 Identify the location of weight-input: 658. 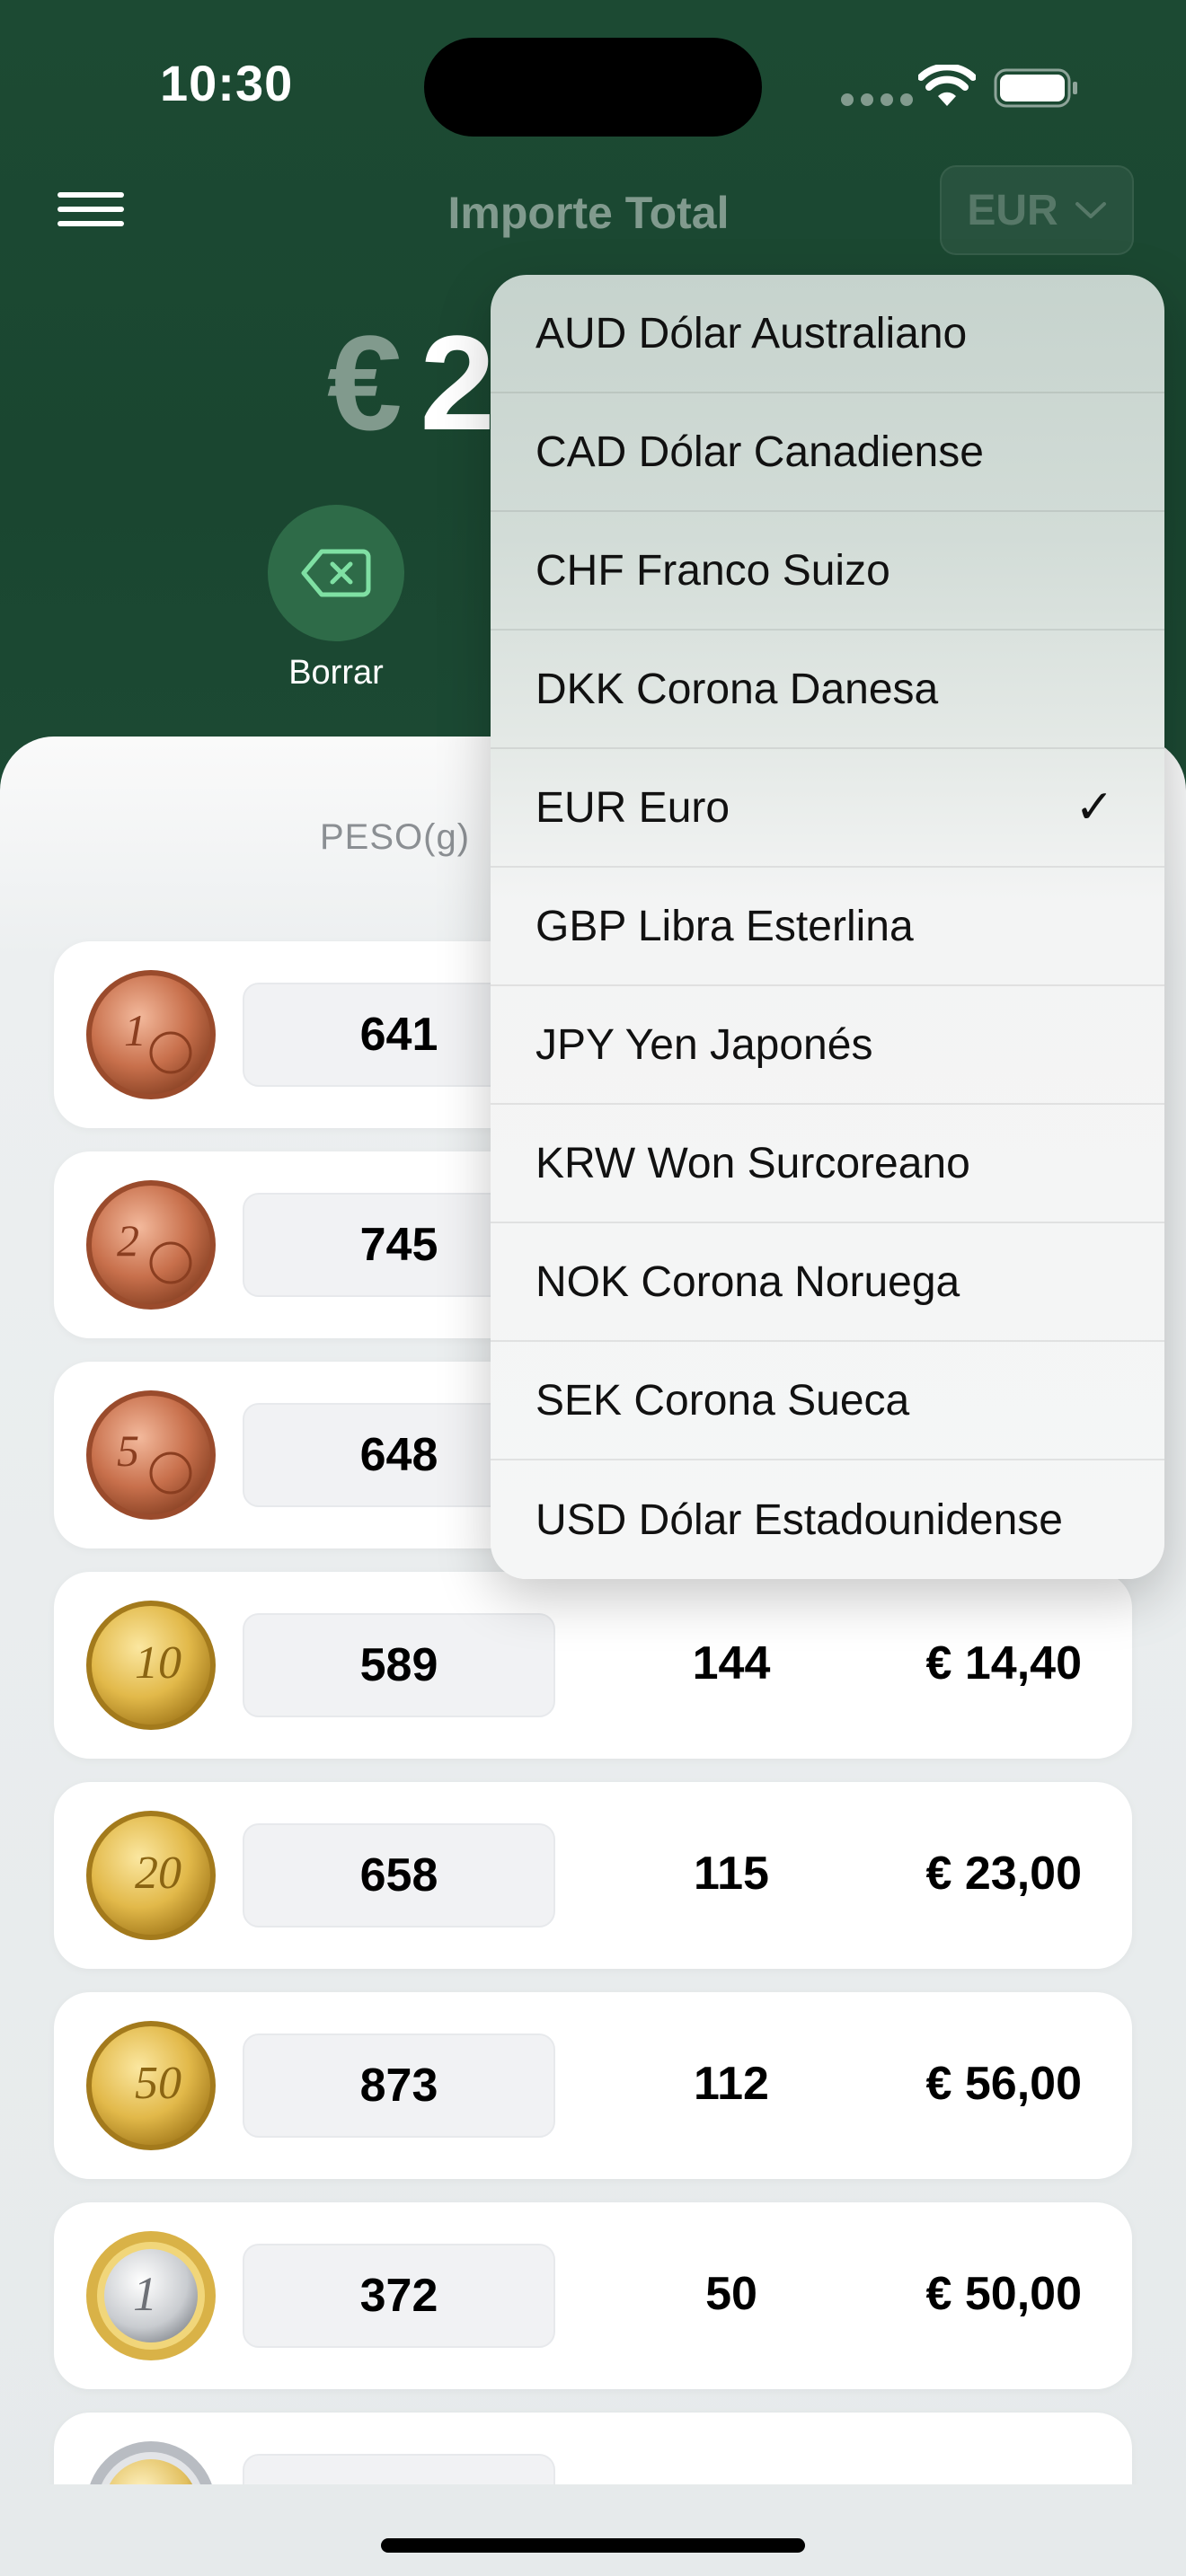
(399, 1875).